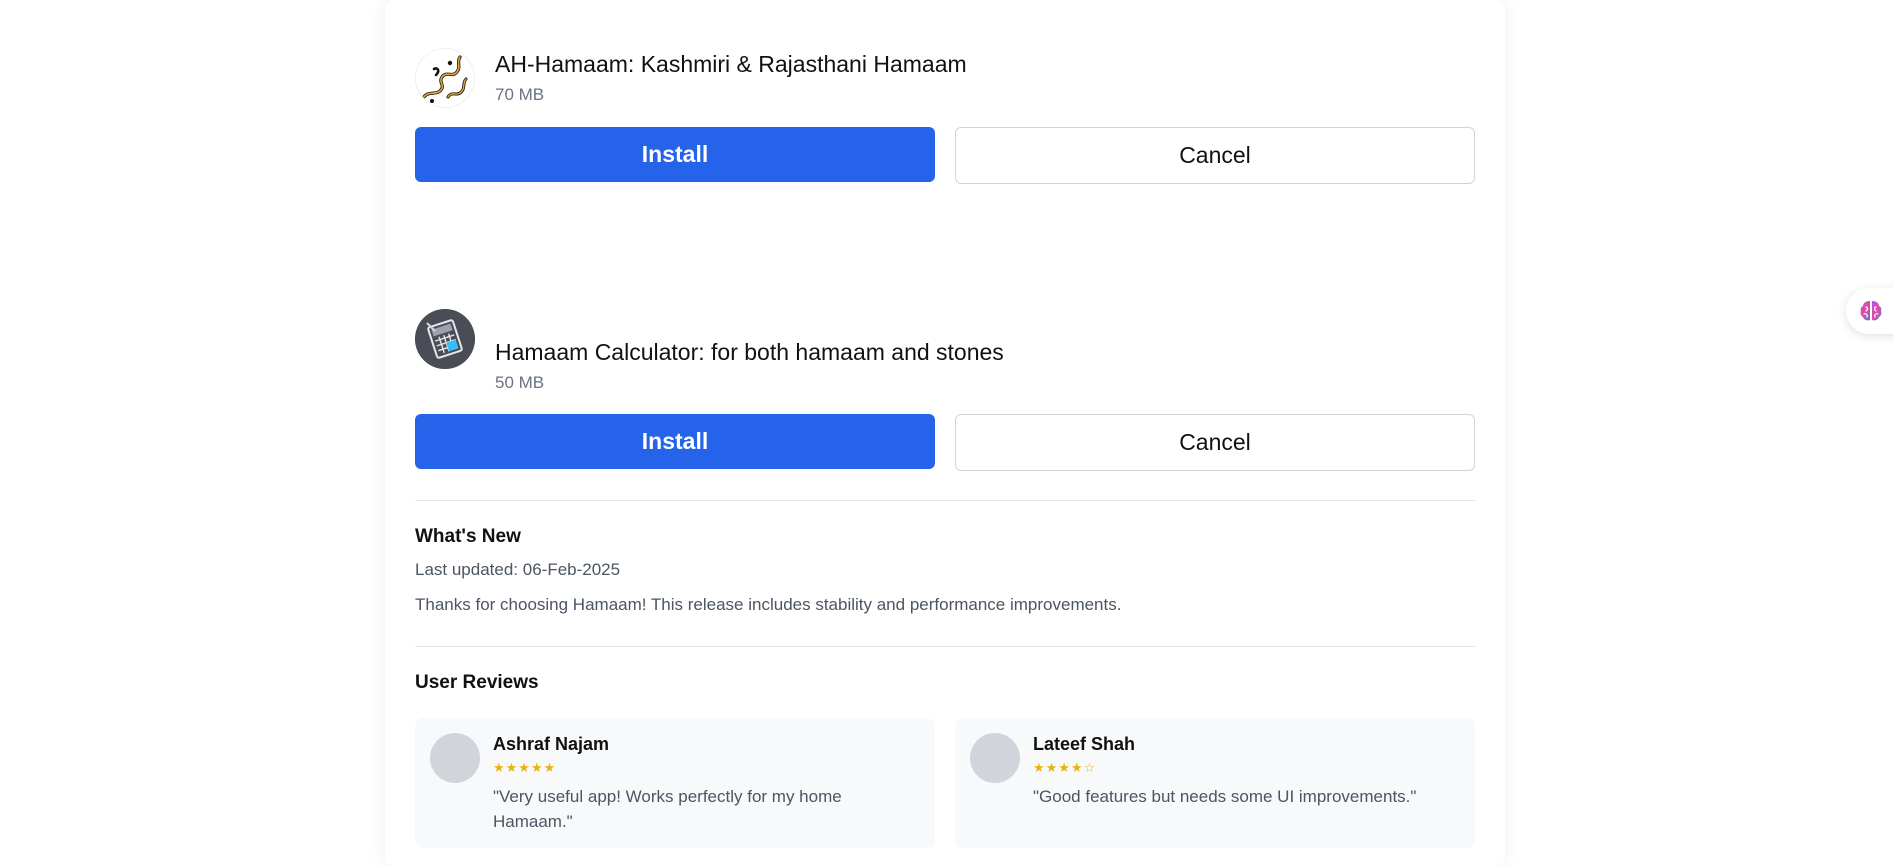 The height and width of the screenshot is (866, 1893). Describe the element at coordinates (445, 78) in the screenshot. I see `calligraphy-logo-icon` at that location.